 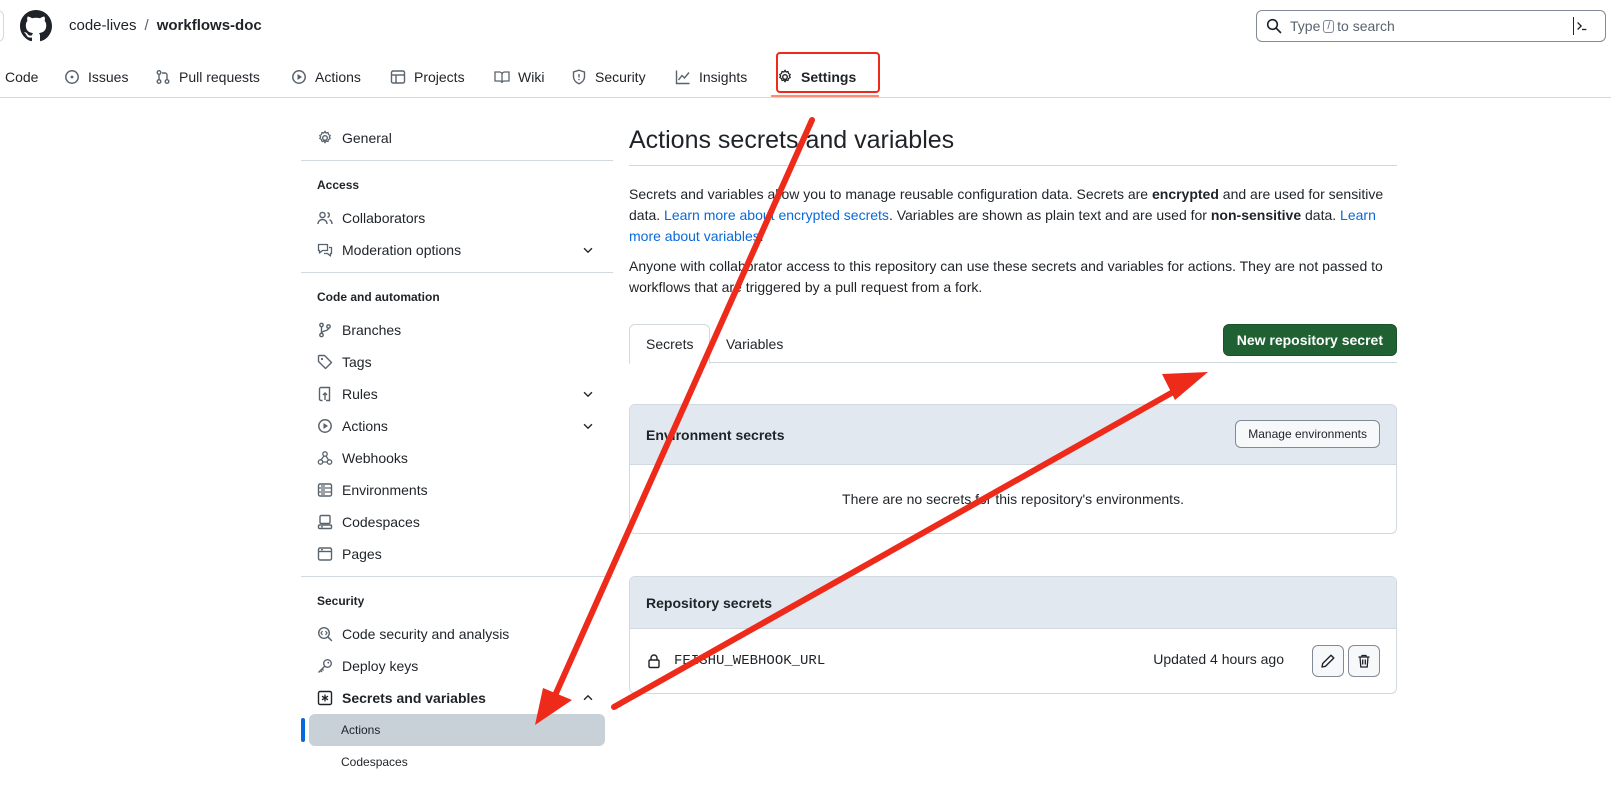 I want to click on sidebar-subitem-actions: Actions, so click(x=457, y=730).